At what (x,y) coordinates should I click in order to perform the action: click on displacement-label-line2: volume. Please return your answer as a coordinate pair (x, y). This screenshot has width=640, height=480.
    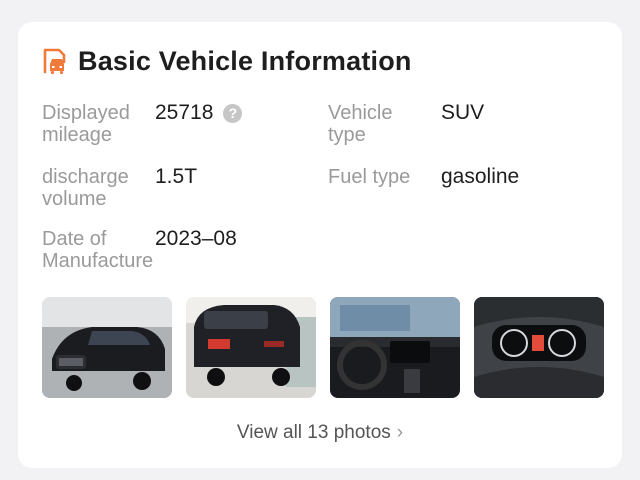
    Looking at the image, I should click on (74, 199).